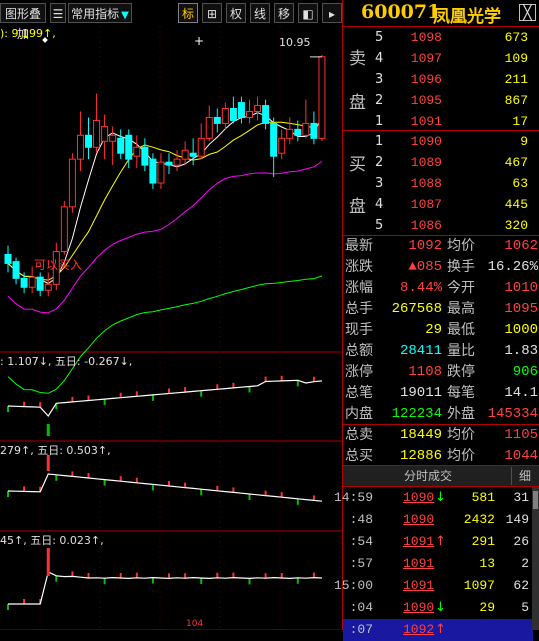 The width and height of the screenshot is (539, 641). What do you see at coordinates (426, 121) in the screenshot?
I see `level-price: 1091` at bounding box center [426, 121].